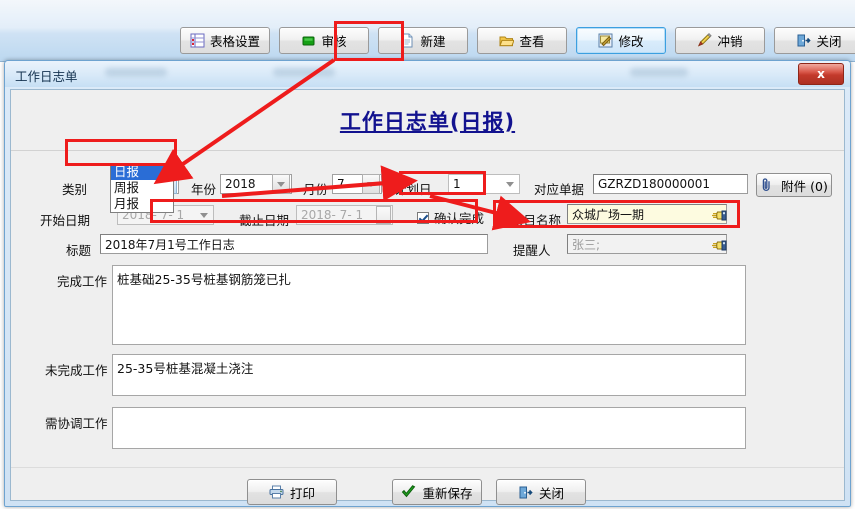  Describe the element at coordinates (730, 41) in the screenshot. I see `toolbar-button-label: 冲销` at that location.